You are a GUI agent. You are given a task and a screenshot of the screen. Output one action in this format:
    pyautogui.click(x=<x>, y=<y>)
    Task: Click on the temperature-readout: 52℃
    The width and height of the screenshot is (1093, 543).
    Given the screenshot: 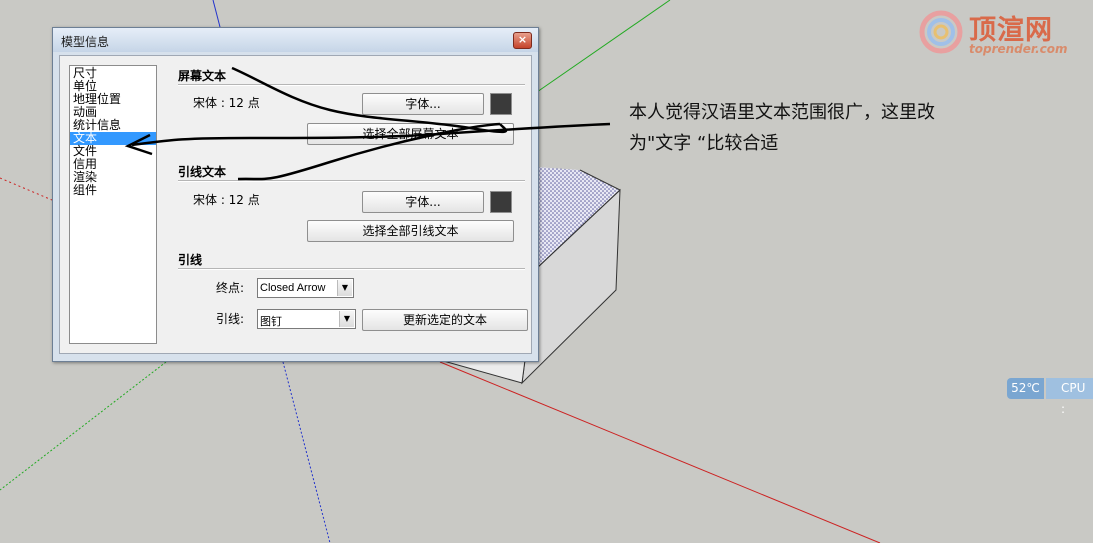 What is the action you would take?
    pyautogui.click(x=1025, y=388)
    